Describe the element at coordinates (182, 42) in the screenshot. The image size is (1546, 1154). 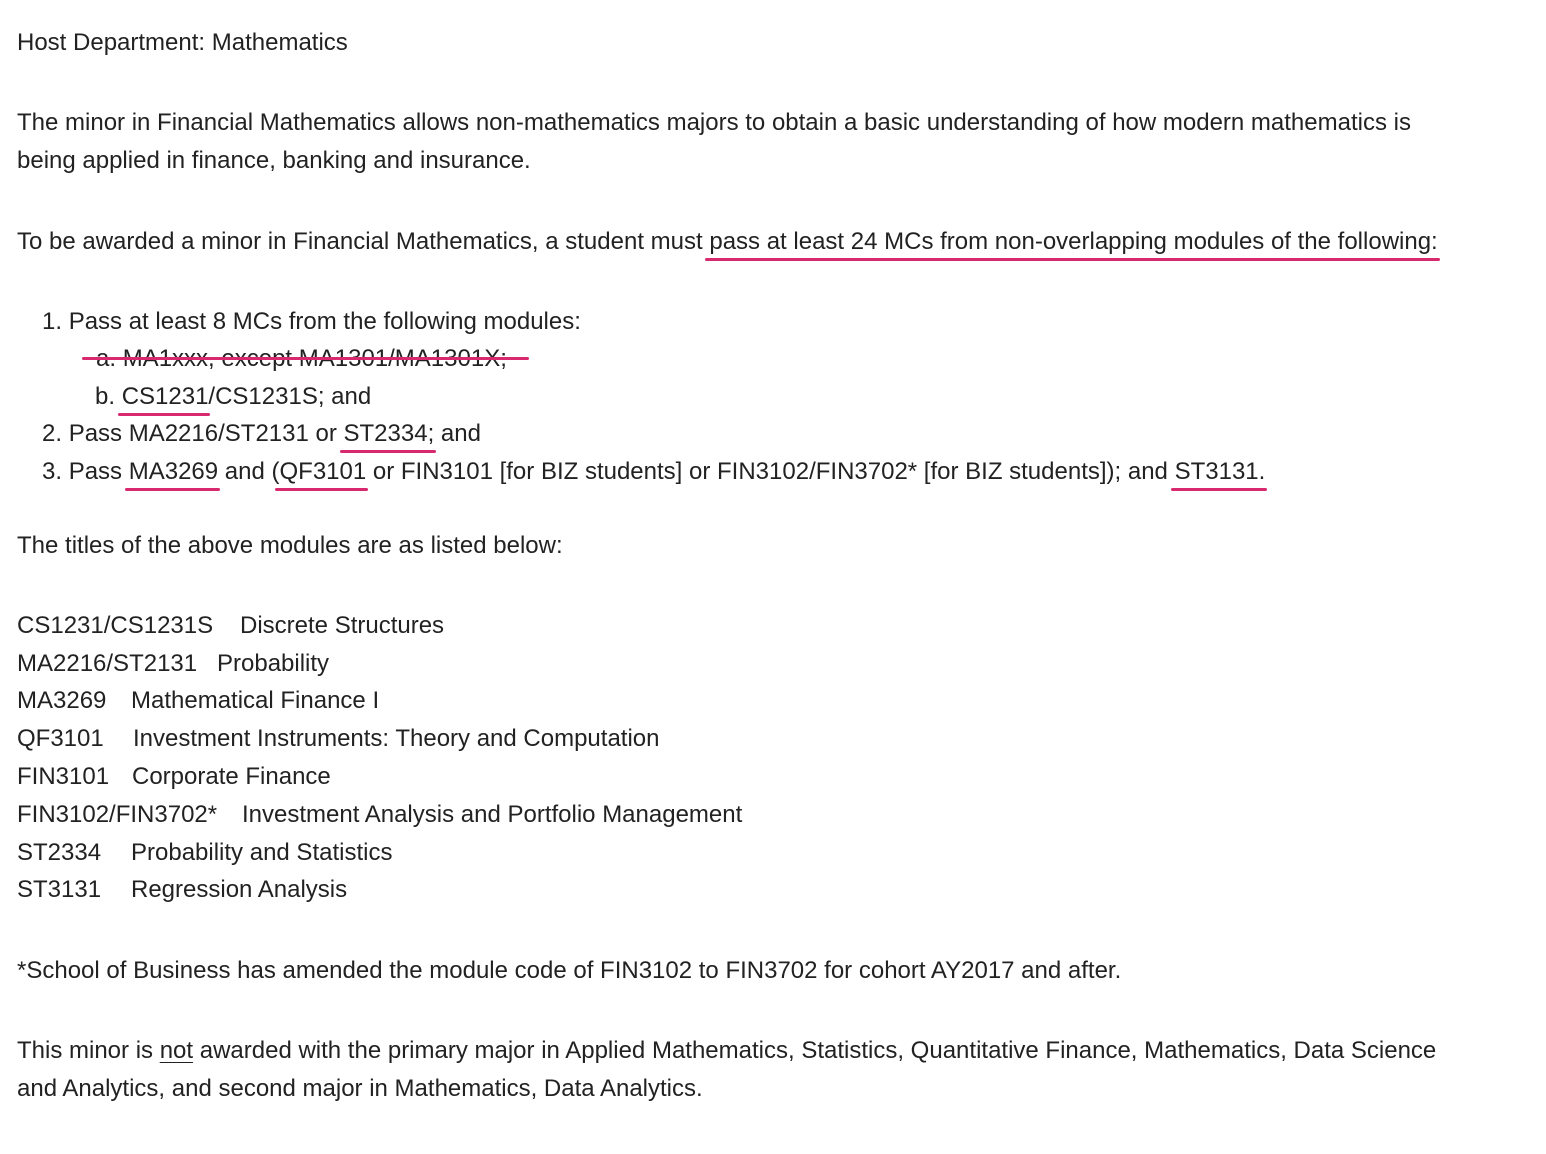
I see `host-department: Host Department: Mathematics` at that location.